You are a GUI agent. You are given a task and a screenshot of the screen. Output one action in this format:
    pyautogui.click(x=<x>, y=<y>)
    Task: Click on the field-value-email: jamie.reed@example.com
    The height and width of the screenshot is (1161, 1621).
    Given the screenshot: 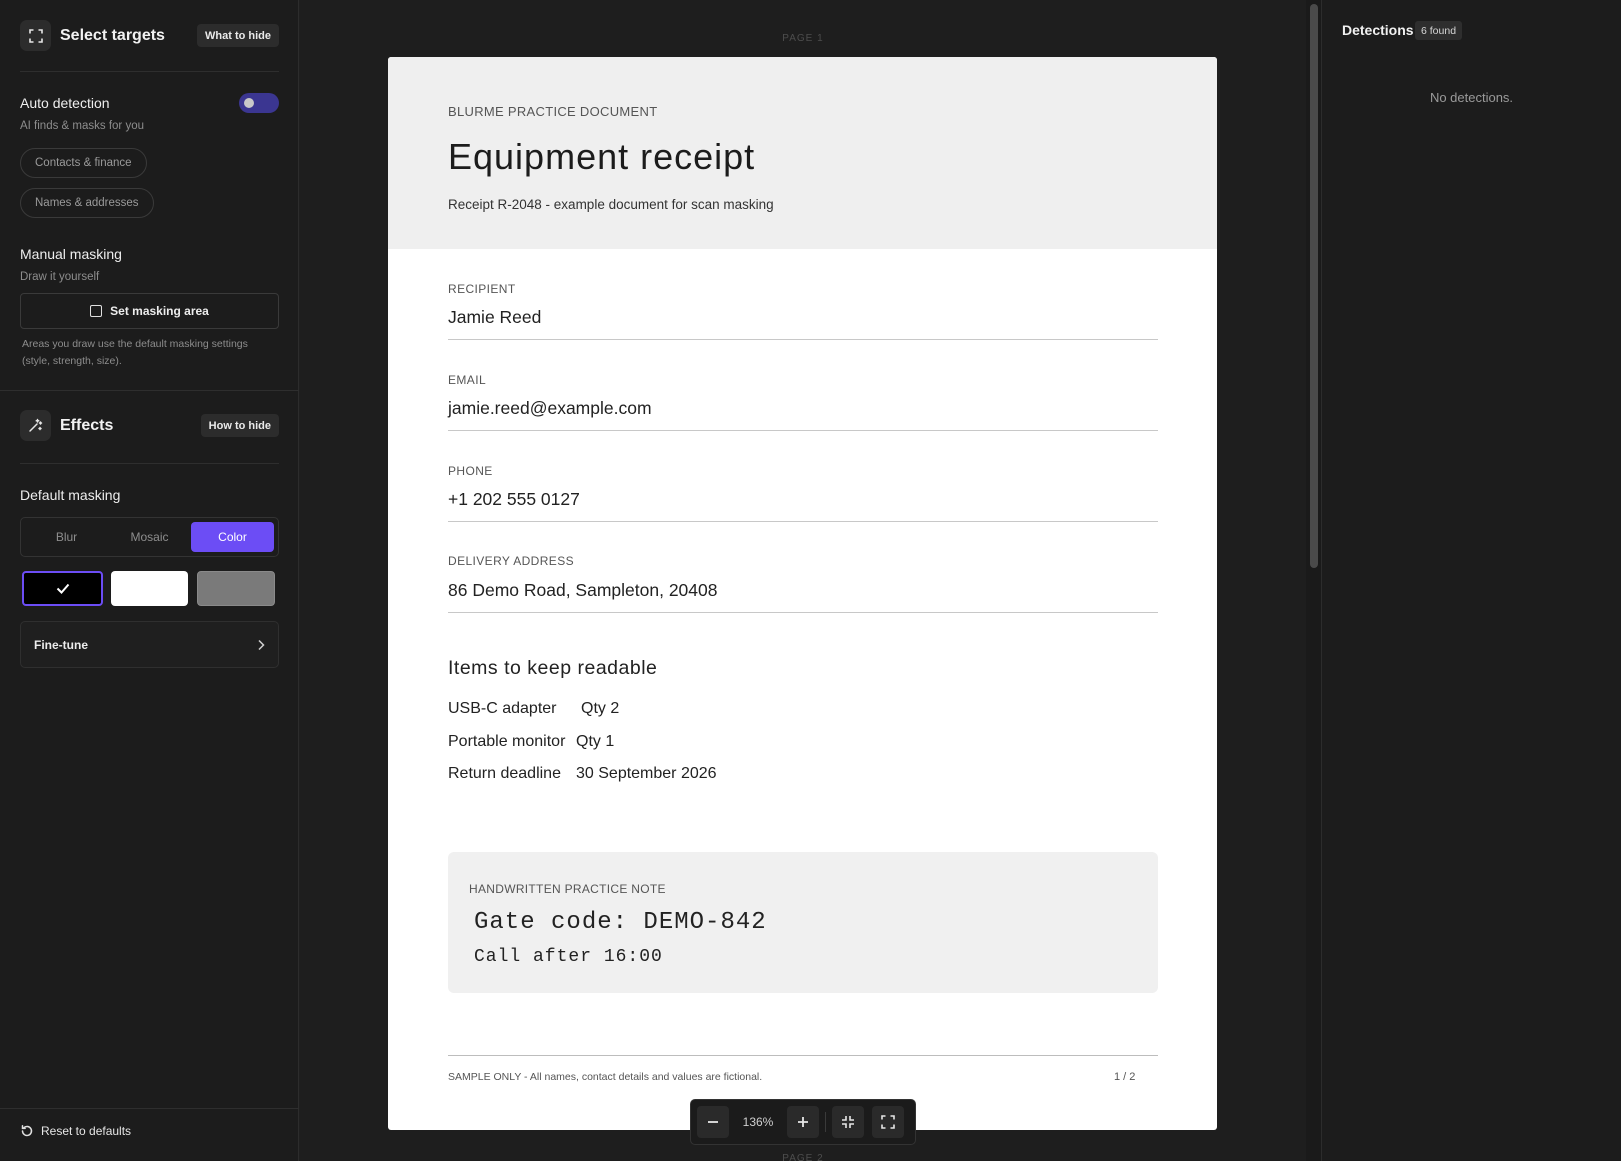 What is the action you would take?
    pyautogui.click(x=550, y=408)
    